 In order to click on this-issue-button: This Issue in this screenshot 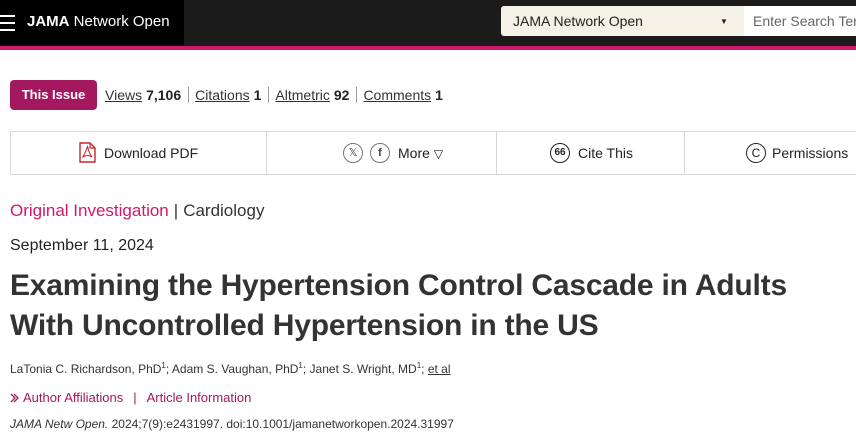, I will do `click(53, 95)`.